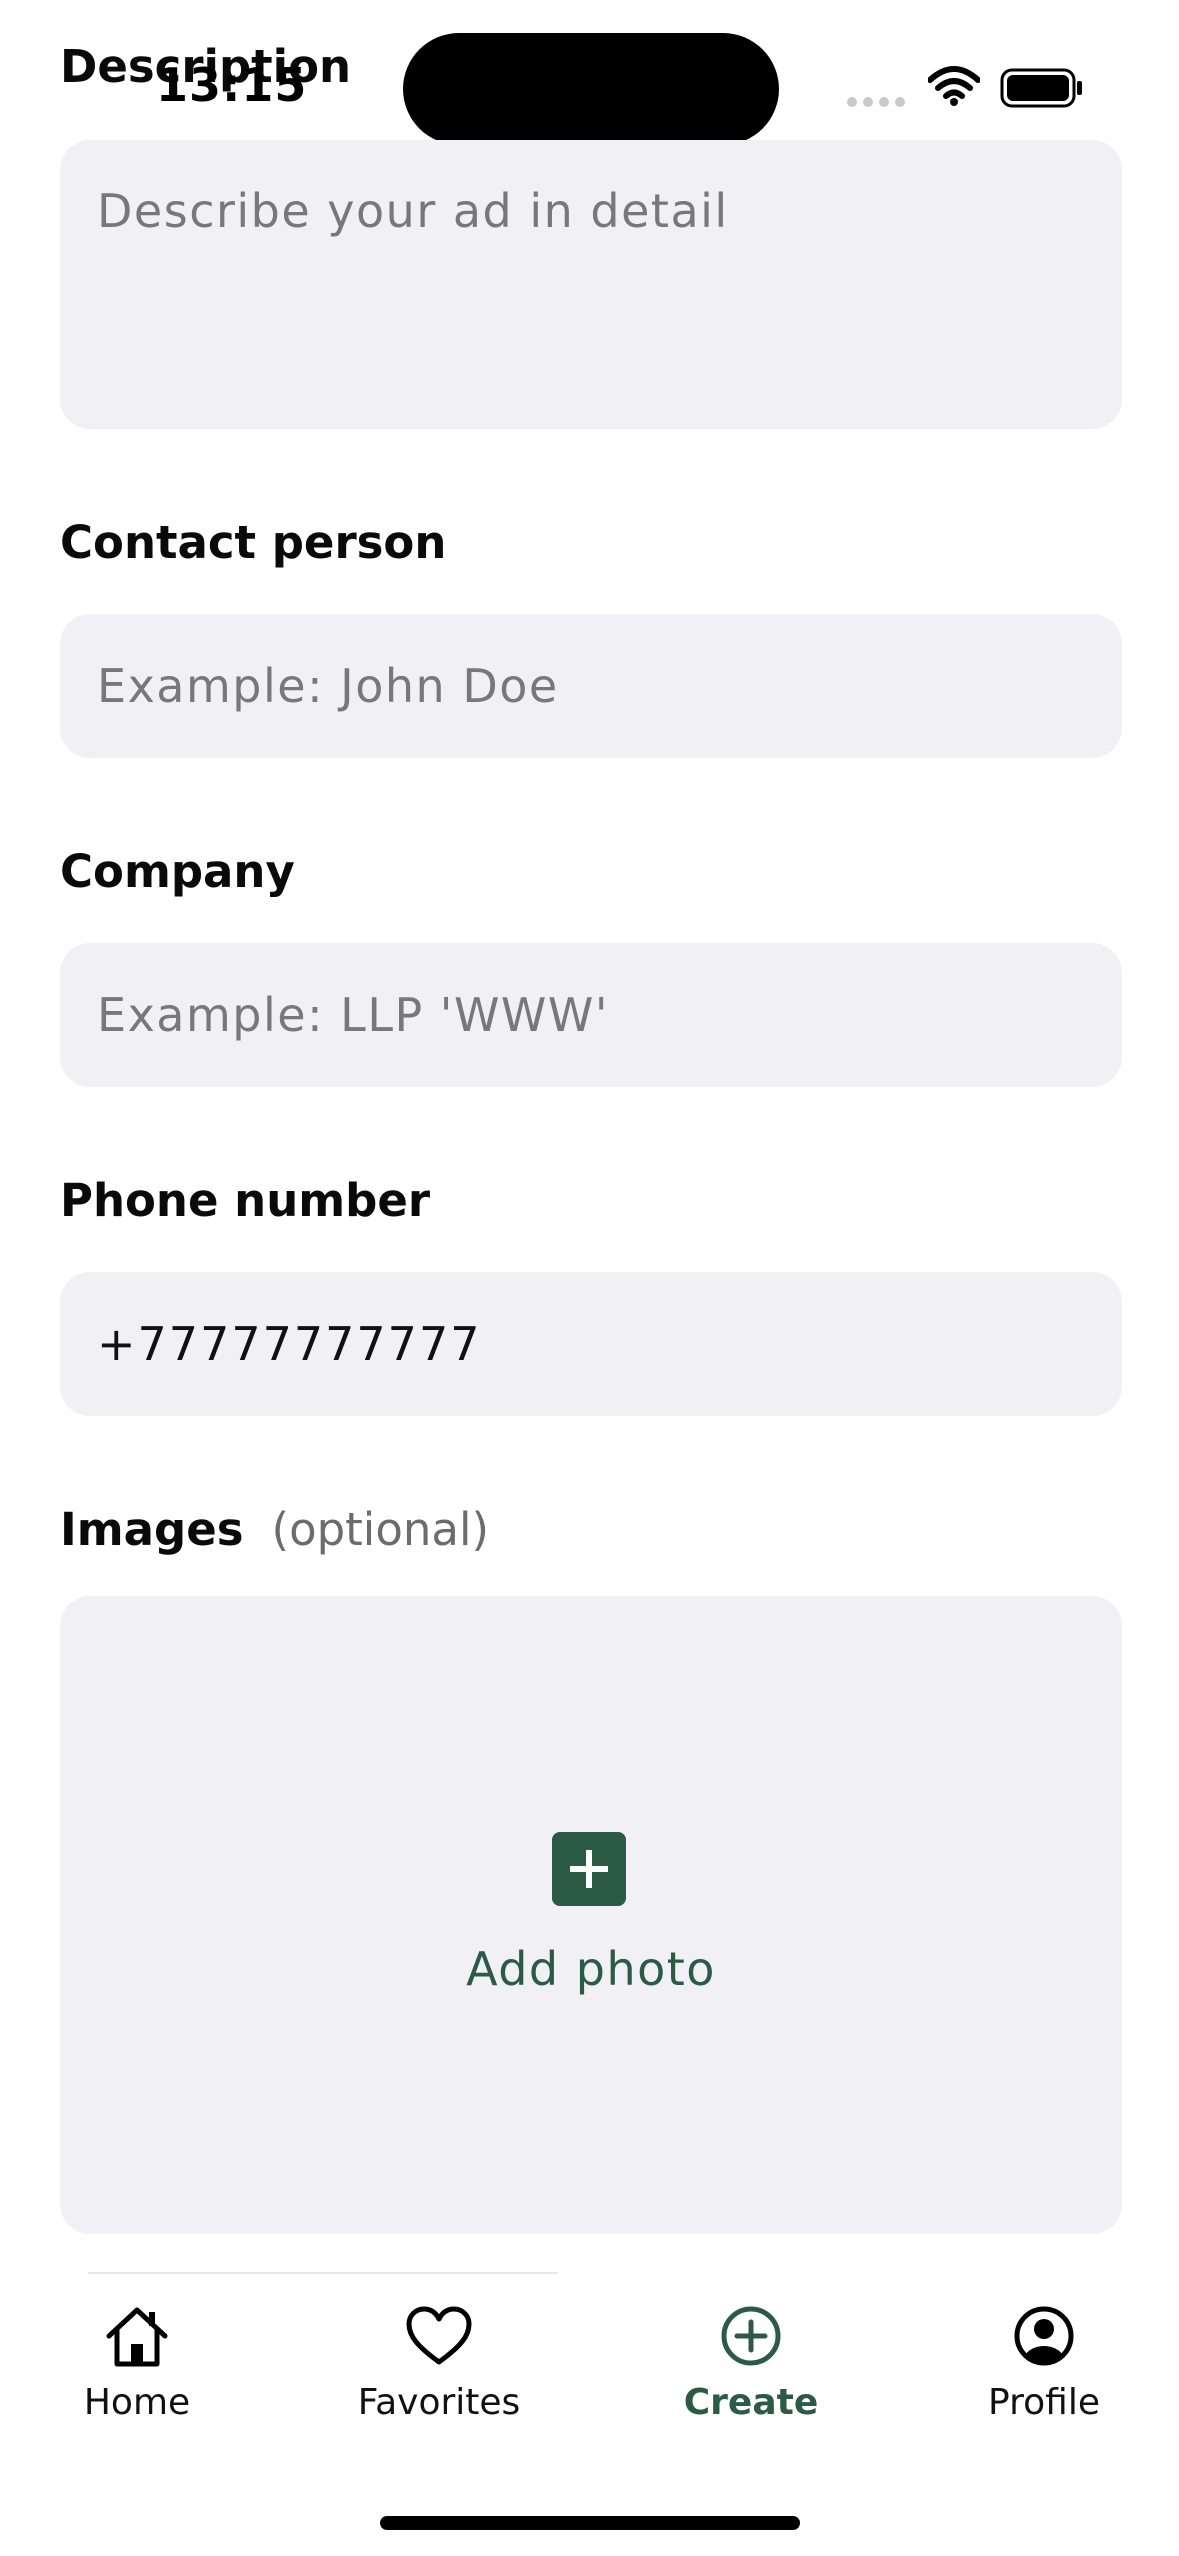 This screenshot has height=2556, width=1179. What do you see at coordinates (589, 1869) in the screenshot?
I see `add-photo-plus-icon` at bounding box center [589, 1869].